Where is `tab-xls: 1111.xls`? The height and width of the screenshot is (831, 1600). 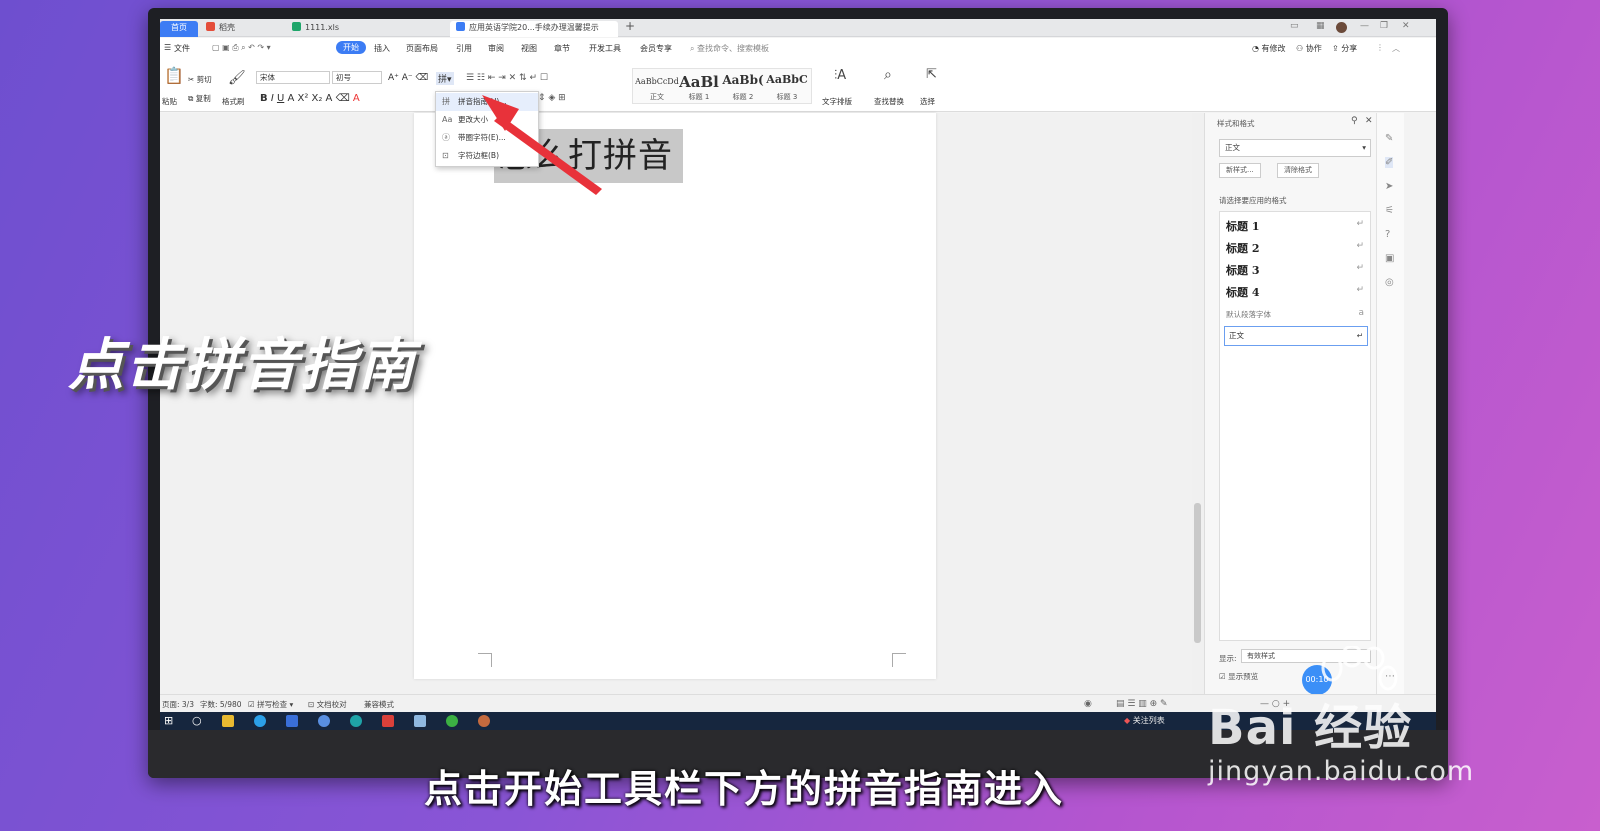 tab-xls: 1111.xls is located at coordinates (366, 29).